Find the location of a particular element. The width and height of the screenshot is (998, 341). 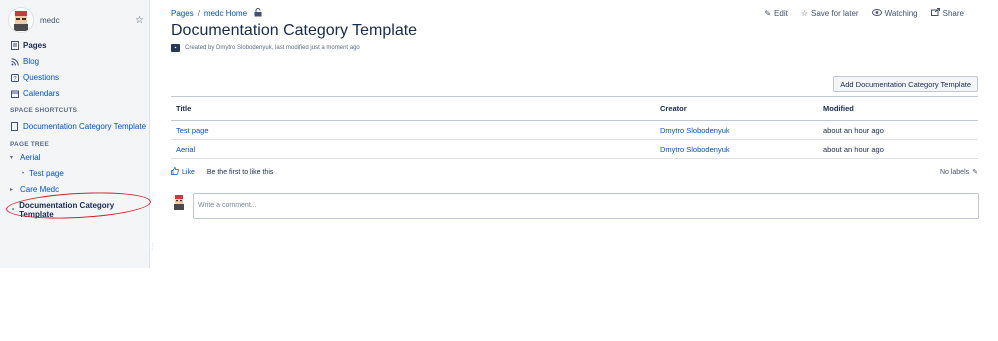

tree-item-aerial: ▾ Aerial is located at coordinates (25, 157).